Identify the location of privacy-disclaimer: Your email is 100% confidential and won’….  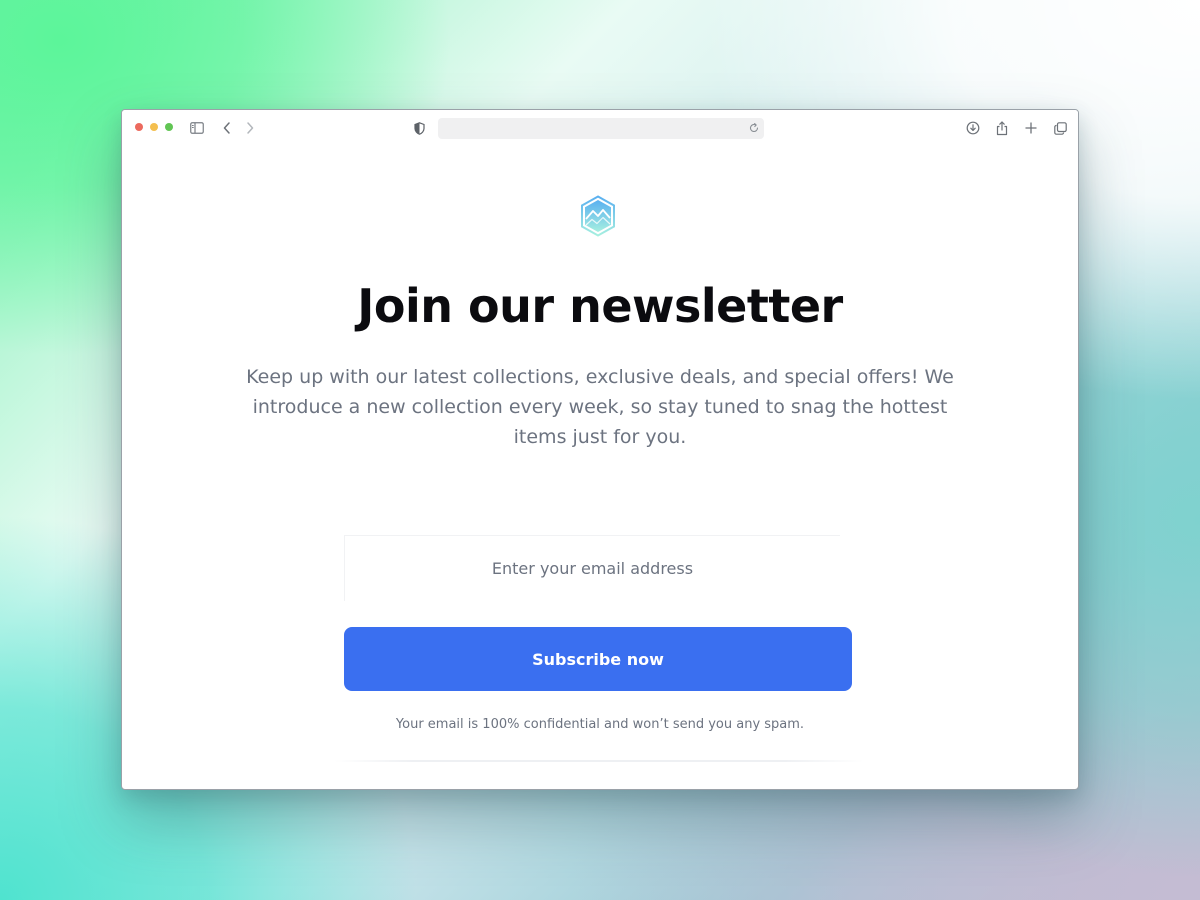
(600, 724).